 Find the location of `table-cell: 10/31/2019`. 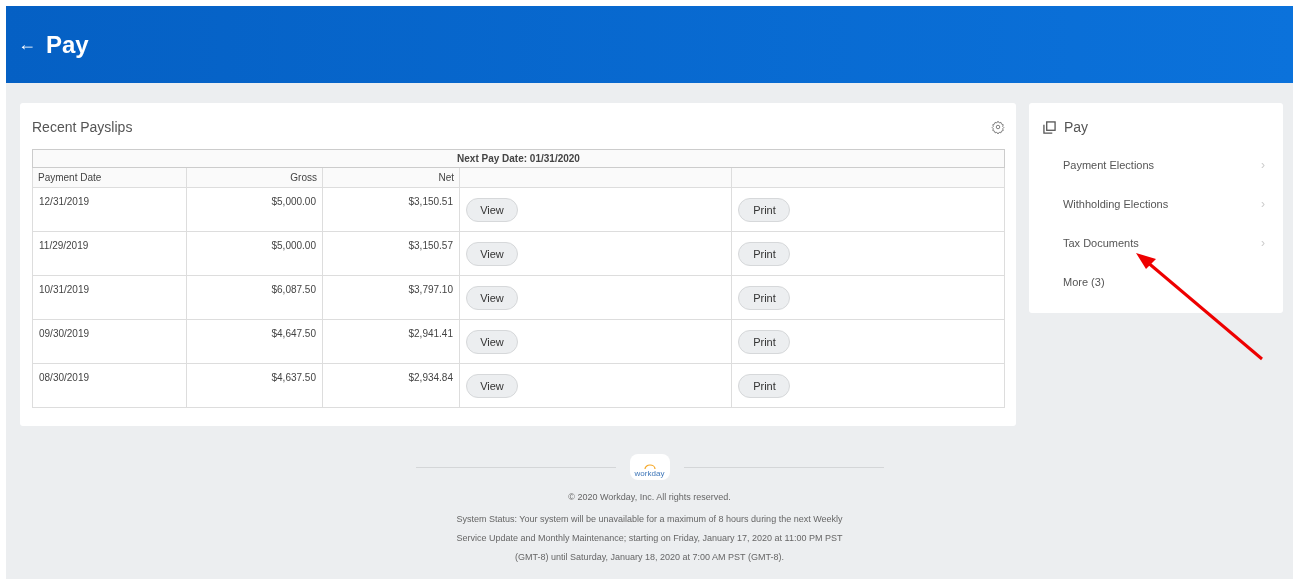

table-cell: 10/31/2019 is located at coordinates (109, 297).